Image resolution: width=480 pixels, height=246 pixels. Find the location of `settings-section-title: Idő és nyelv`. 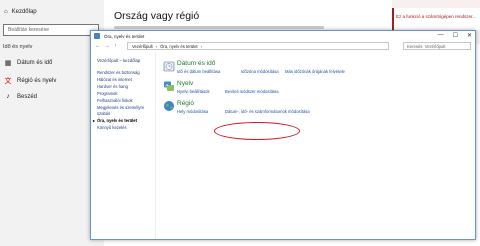

settings-section-title: Idő és nyelv is located at coordinates (18, 47).